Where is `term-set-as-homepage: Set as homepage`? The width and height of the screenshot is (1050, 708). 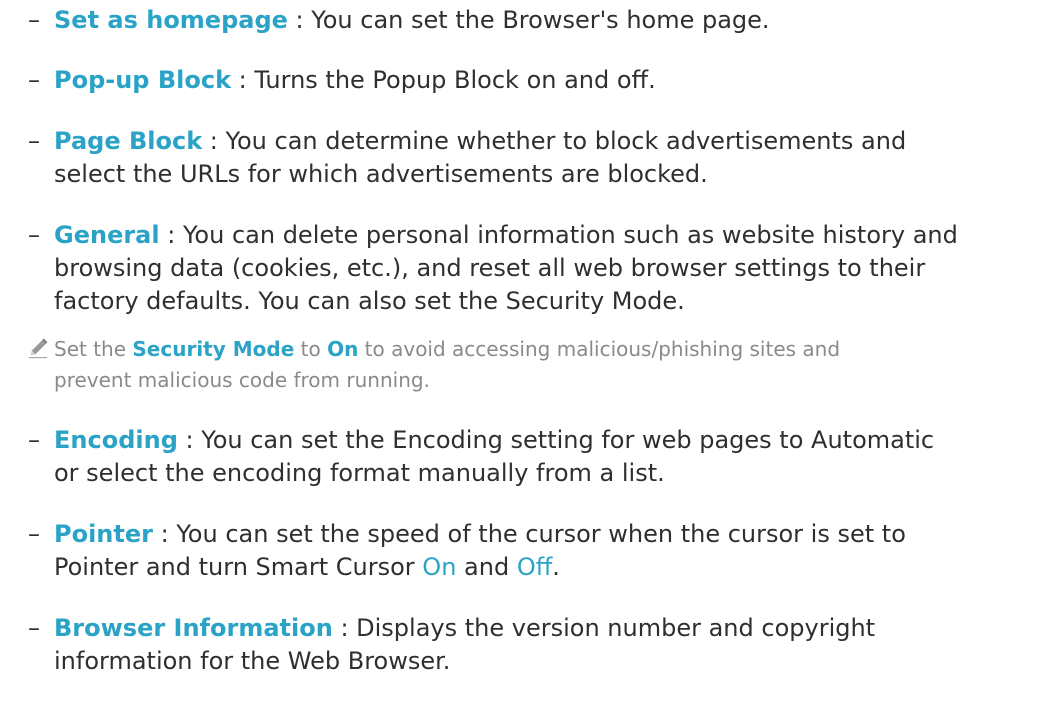 term-set-as-homepage: Set as homepage is located at coordinates (171, 20).